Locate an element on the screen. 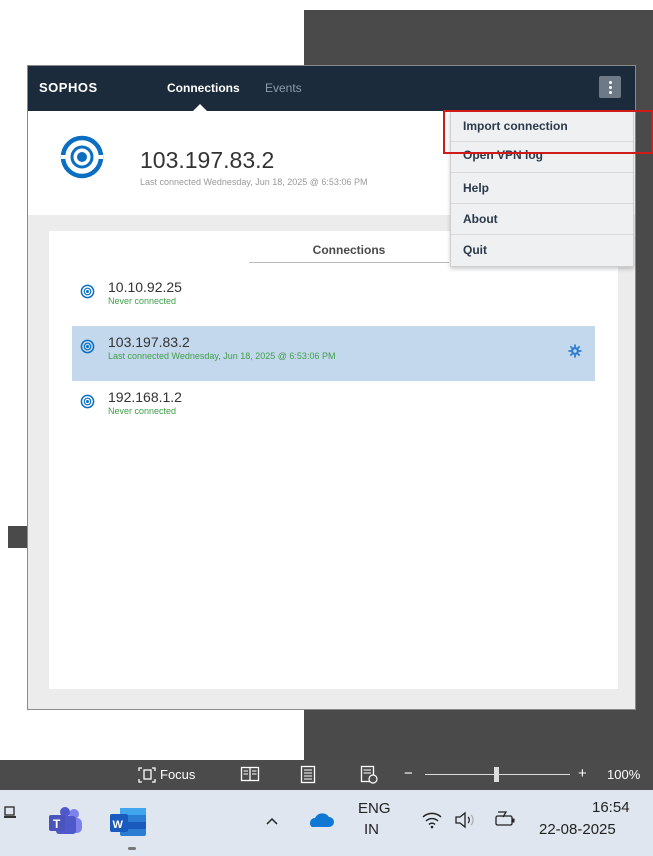 Image resolution: width=653 pixels, height=856 pixels. teams-icon: T is located at coordinates (66, 822).